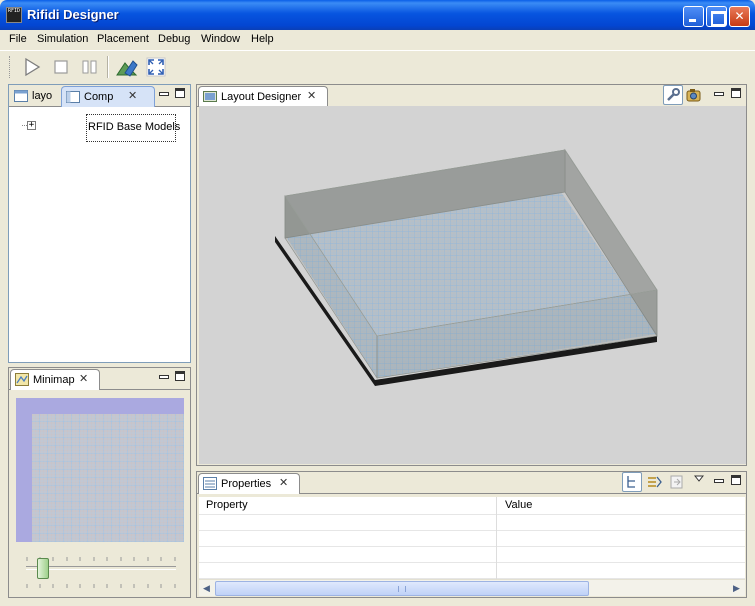 The image size is (755, 606). I want to click on slider-ticks-top, so click(101, 556).